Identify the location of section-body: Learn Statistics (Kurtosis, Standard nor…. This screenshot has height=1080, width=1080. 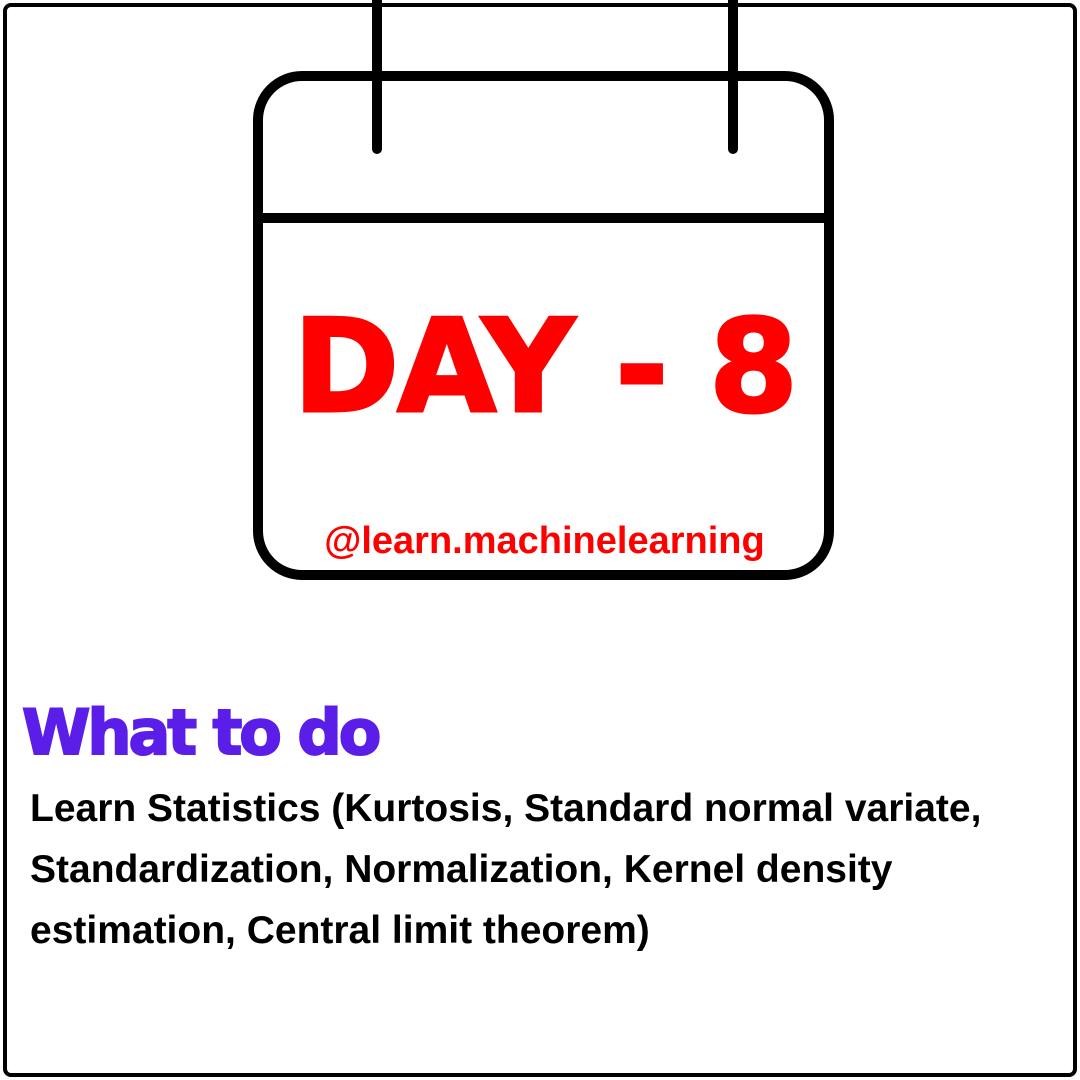
(506, 869).